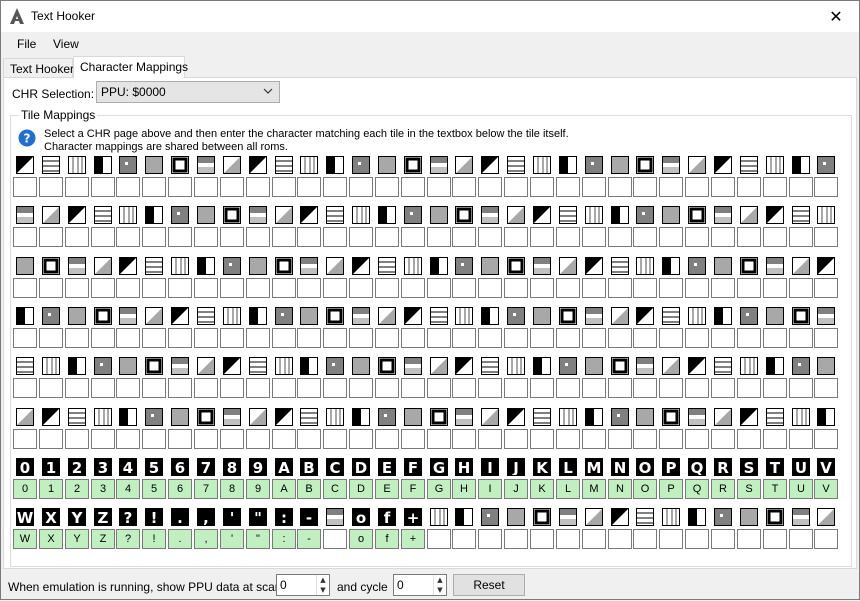  What do you see at coordinates (620, 489) in the screenshot?
I see `tile-mapping-input: N` at bounding box center [620, 489].